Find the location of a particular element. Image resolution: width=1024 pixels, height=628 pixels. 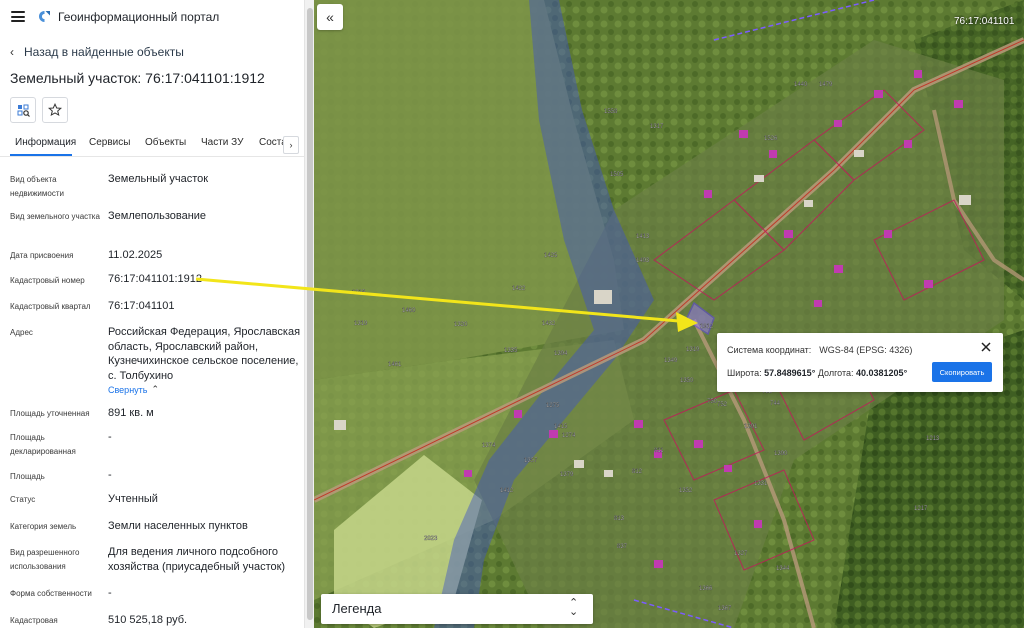

field-value-area-declared: - is located at coordinates (110, 437).